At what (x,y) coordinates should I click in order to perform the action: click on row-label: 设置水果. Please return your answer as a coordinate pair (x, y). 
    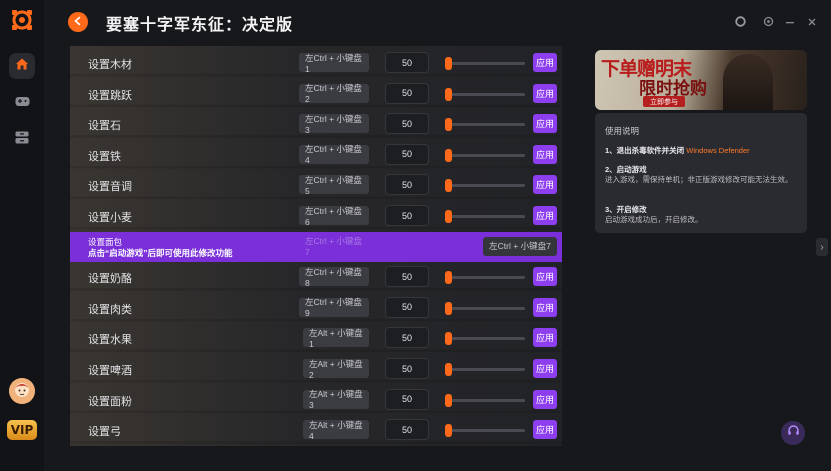
    Looking at the image, I should click on (110, 340).